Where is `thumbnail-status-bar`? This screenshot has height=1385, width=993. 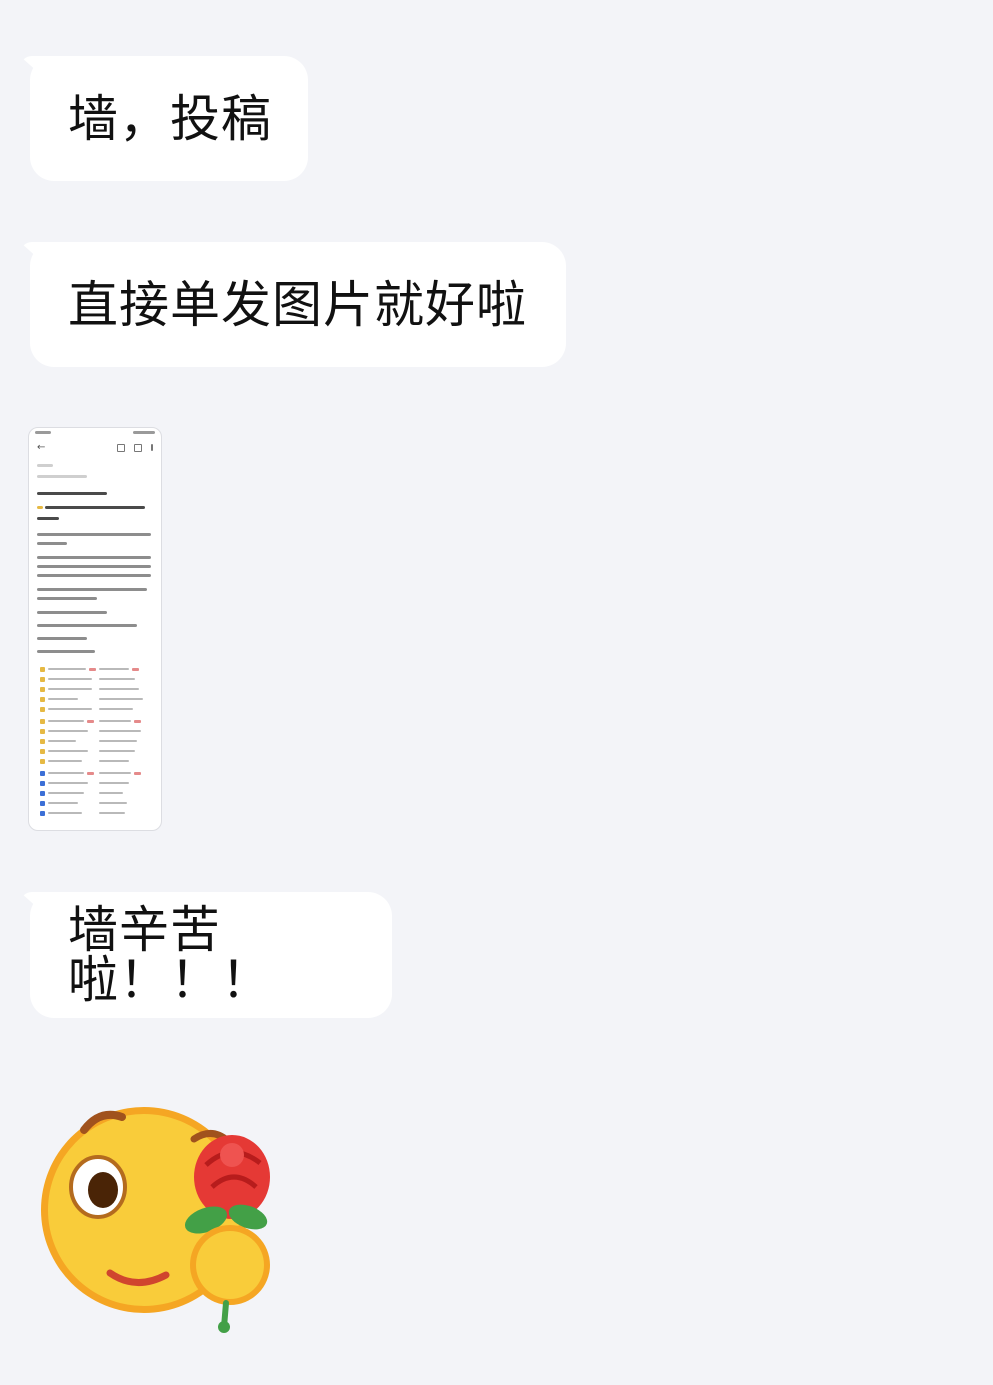
thumbnail-status-bar is located at coordinates (95, 434).